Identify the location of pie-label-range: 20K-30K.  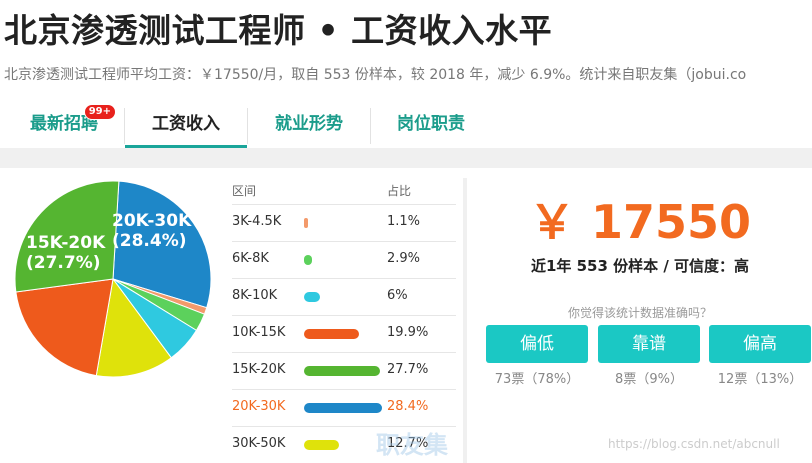
(152, 221).